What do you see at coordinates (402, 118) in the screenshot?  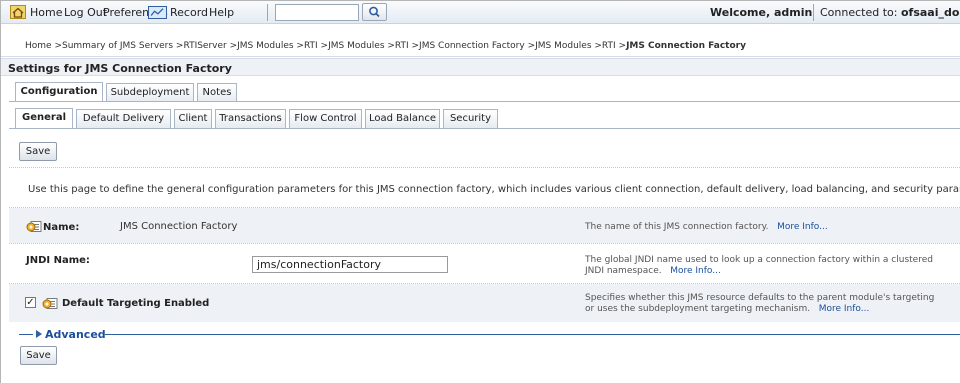 I see `subtab-load-balance: Load Balance` at bounding box center [402, 118].